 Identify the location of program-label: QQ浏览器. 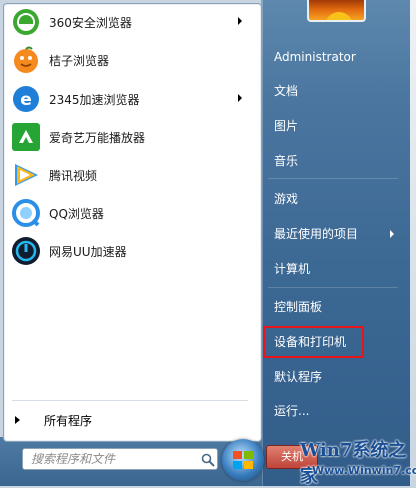
(76, 213).